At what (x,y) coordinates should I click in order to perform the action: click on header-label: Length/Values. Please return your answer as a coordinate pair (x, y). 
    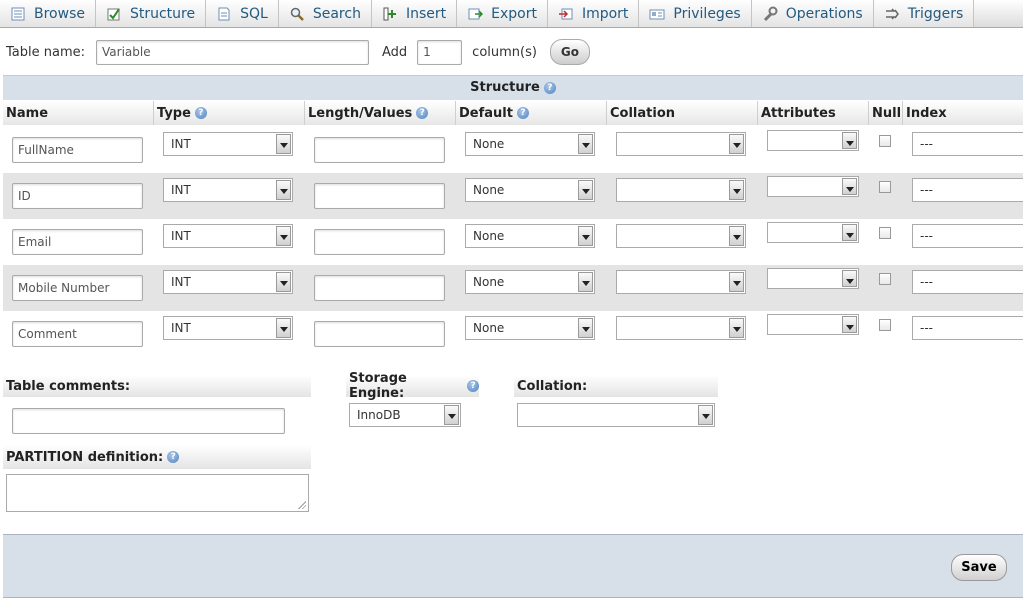
    Looking at the image, I should click on (360, 113).